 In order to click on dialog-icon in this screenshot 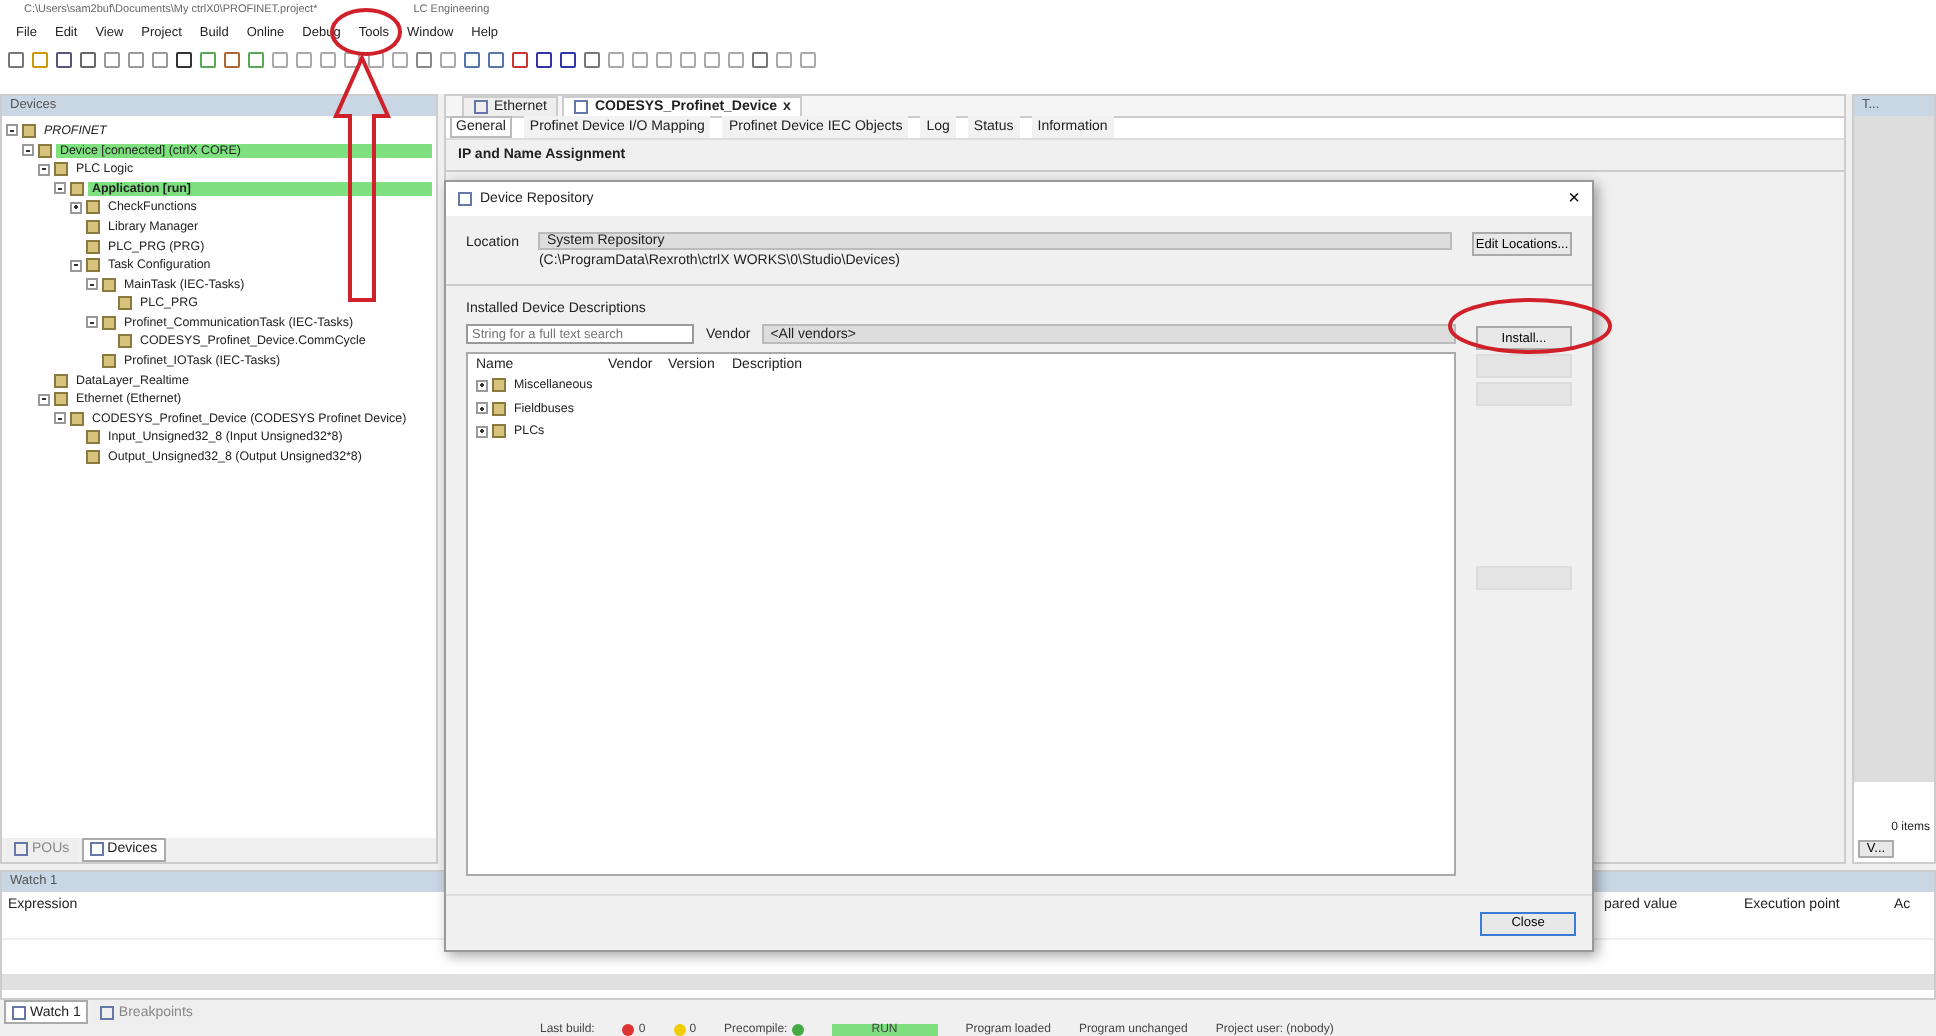, I will do `click(465, 199)`.